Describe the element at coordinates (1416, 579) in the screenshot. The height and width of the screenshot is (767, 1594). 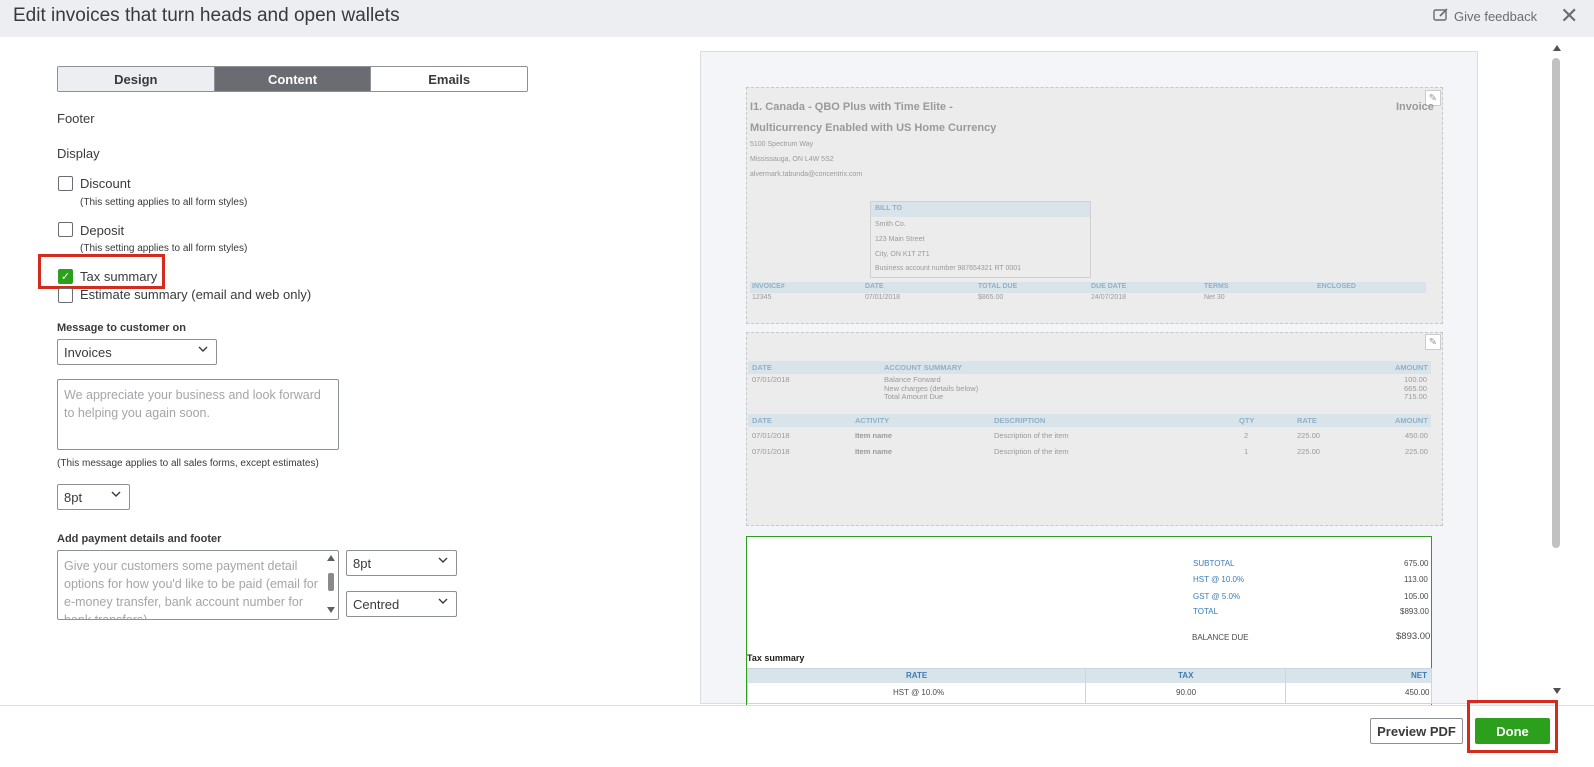
I see `total-value: 113.00` at that location.